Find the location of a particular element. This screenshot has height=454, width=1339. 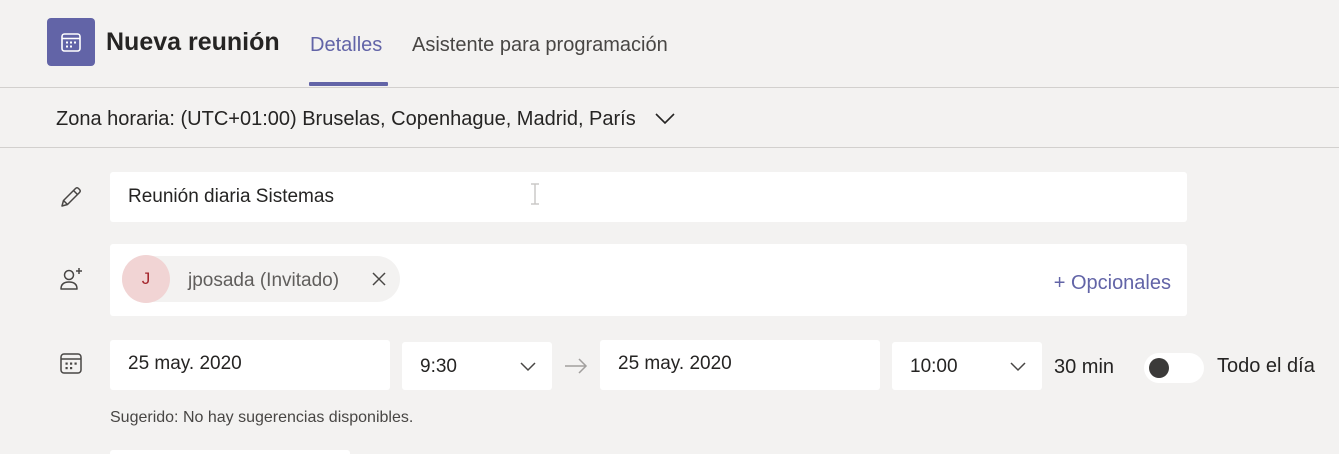

page-title: Nueva reunión is located at coordinates (193, 42).